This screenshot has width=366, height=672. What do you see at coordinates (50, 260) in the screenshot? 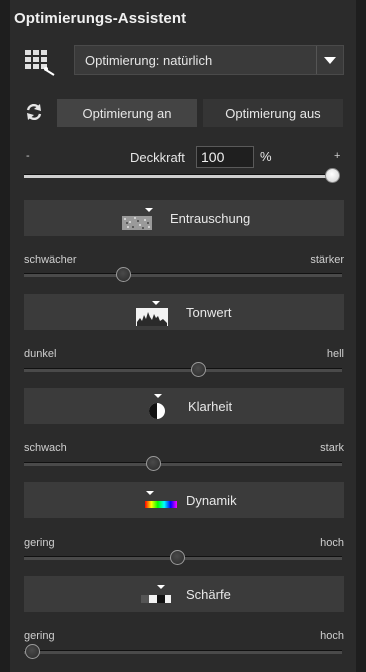
I see `noise-min-label: schwächer` at bounding box center [50, 260].